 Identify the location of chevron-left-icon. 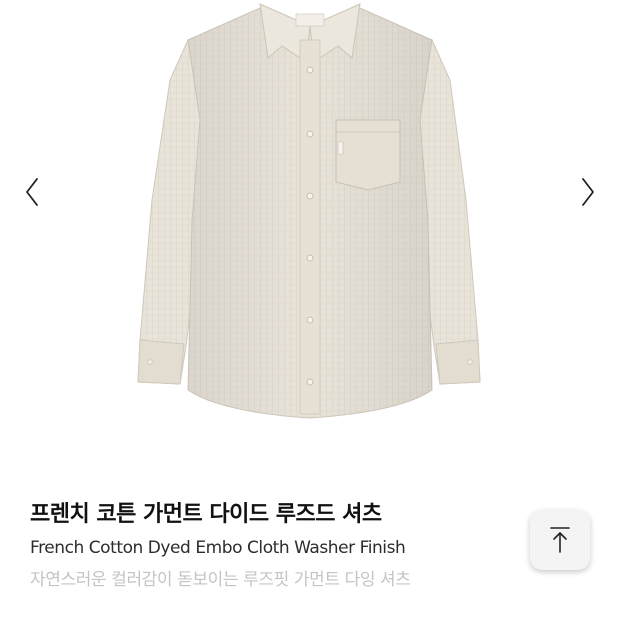
(32, 192).